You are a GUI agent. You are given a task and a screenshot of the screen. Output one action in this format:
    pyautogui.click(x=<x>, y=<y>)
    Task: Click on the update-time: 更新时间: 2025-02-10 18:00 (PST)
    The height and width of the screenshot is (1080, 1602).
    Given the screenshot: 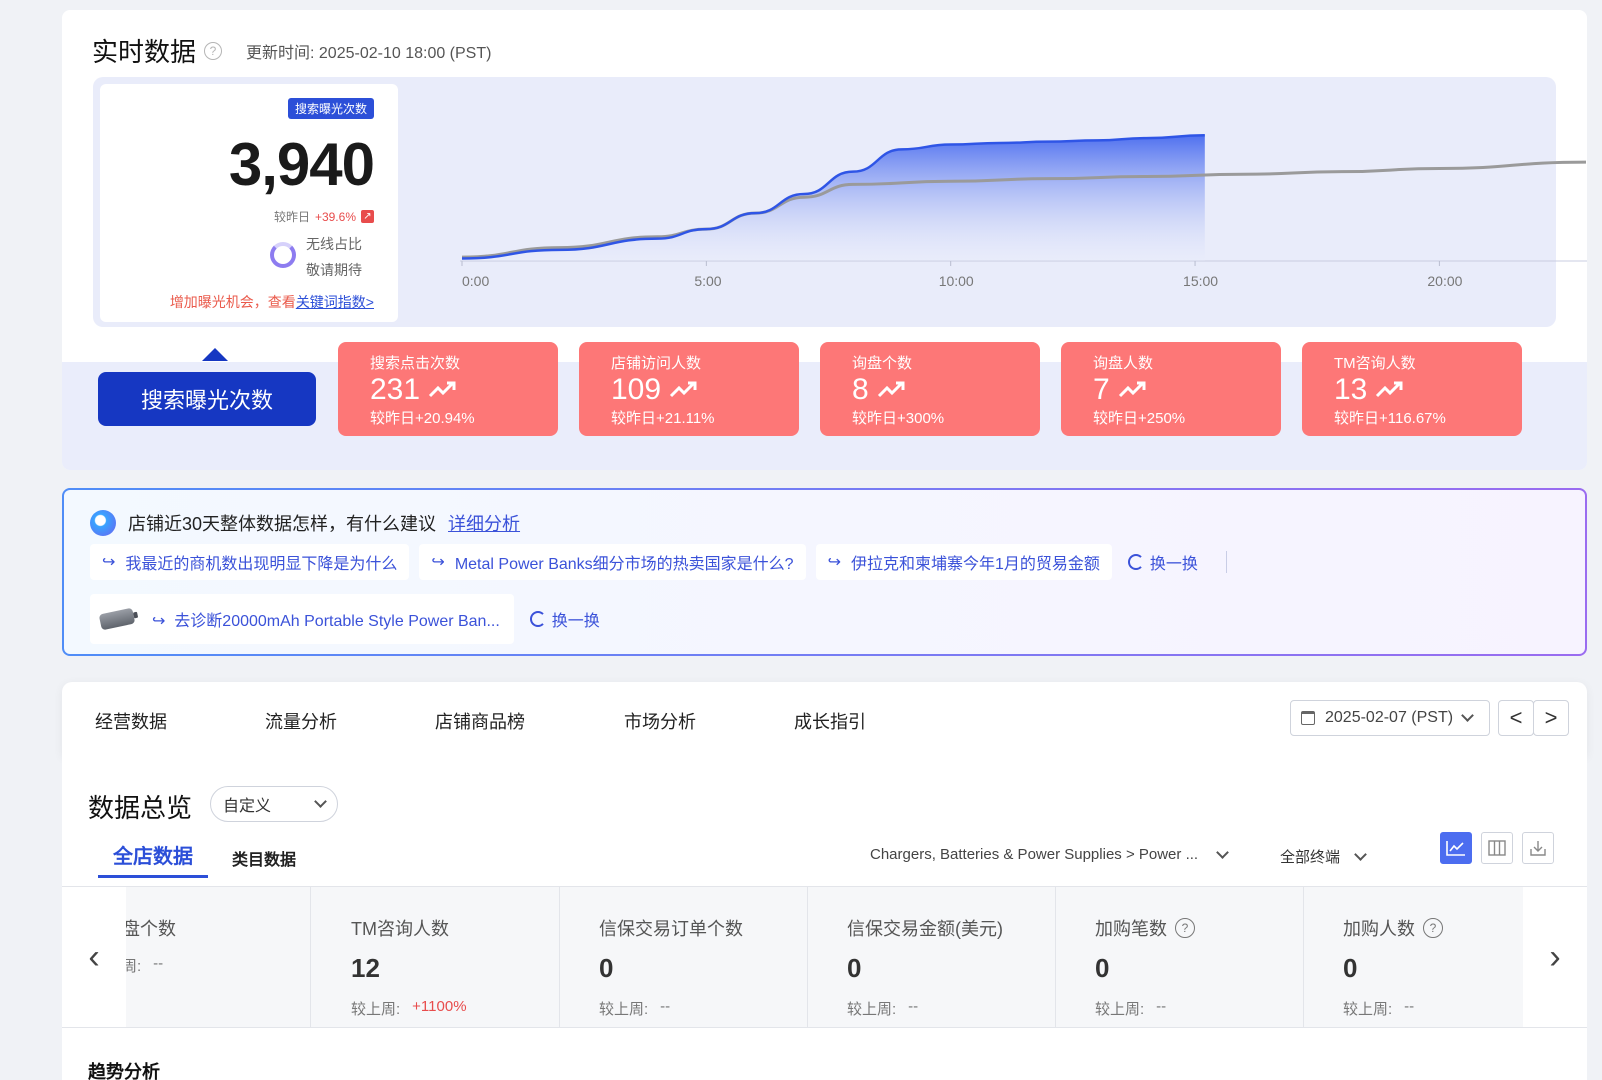 What is the action you would take?
    pyautogui.click(x=369, y=53)
    